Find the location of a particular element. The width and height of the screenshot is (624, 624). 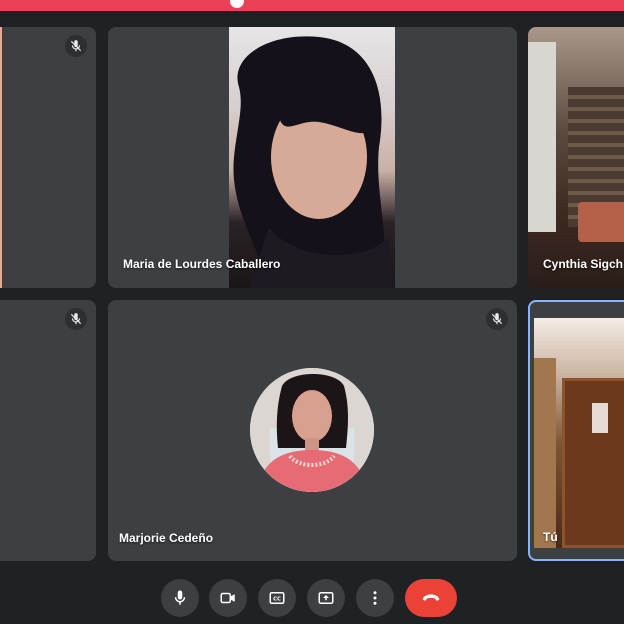

camera-icon is located at coordinates (227, 598).